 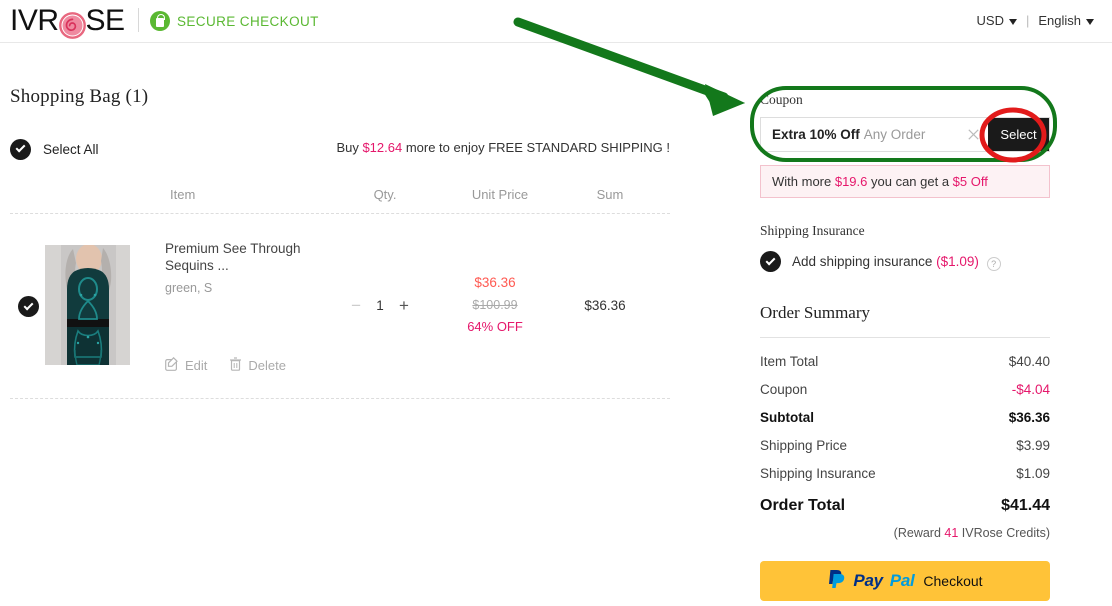 I want to click on reward-points: 41, so click(x=951, y=533).